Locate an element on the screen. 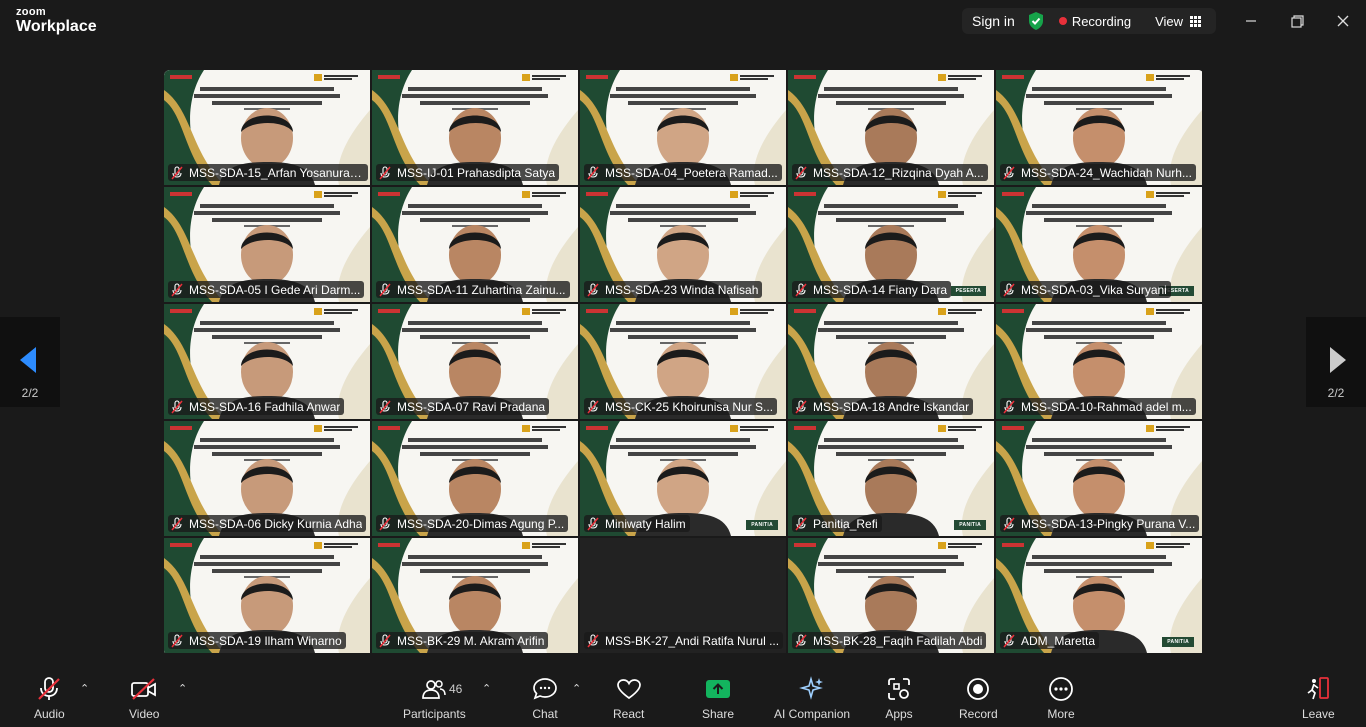  close-icon is located at coordinates (1343, 21).